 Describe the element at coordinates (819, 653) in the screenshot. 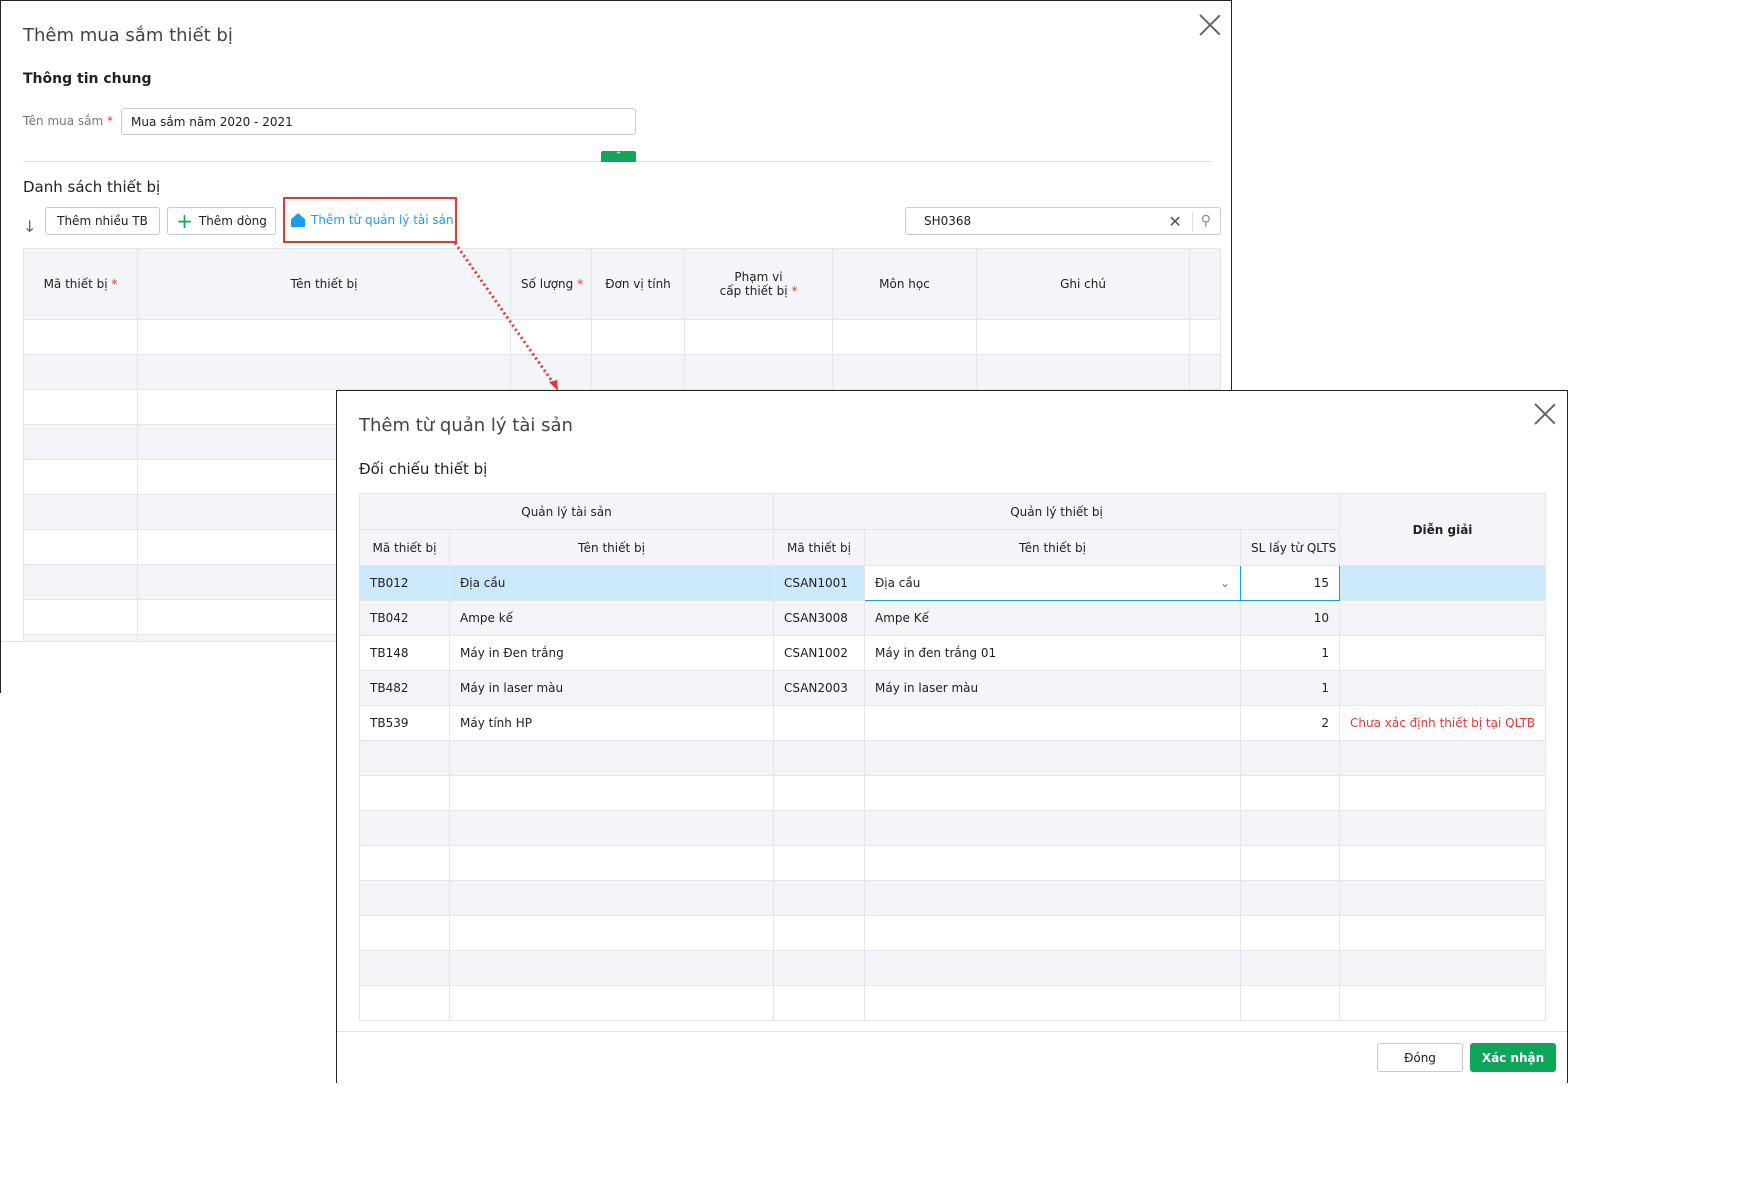

I see `cell-device-code: CSAN1002` at that location.